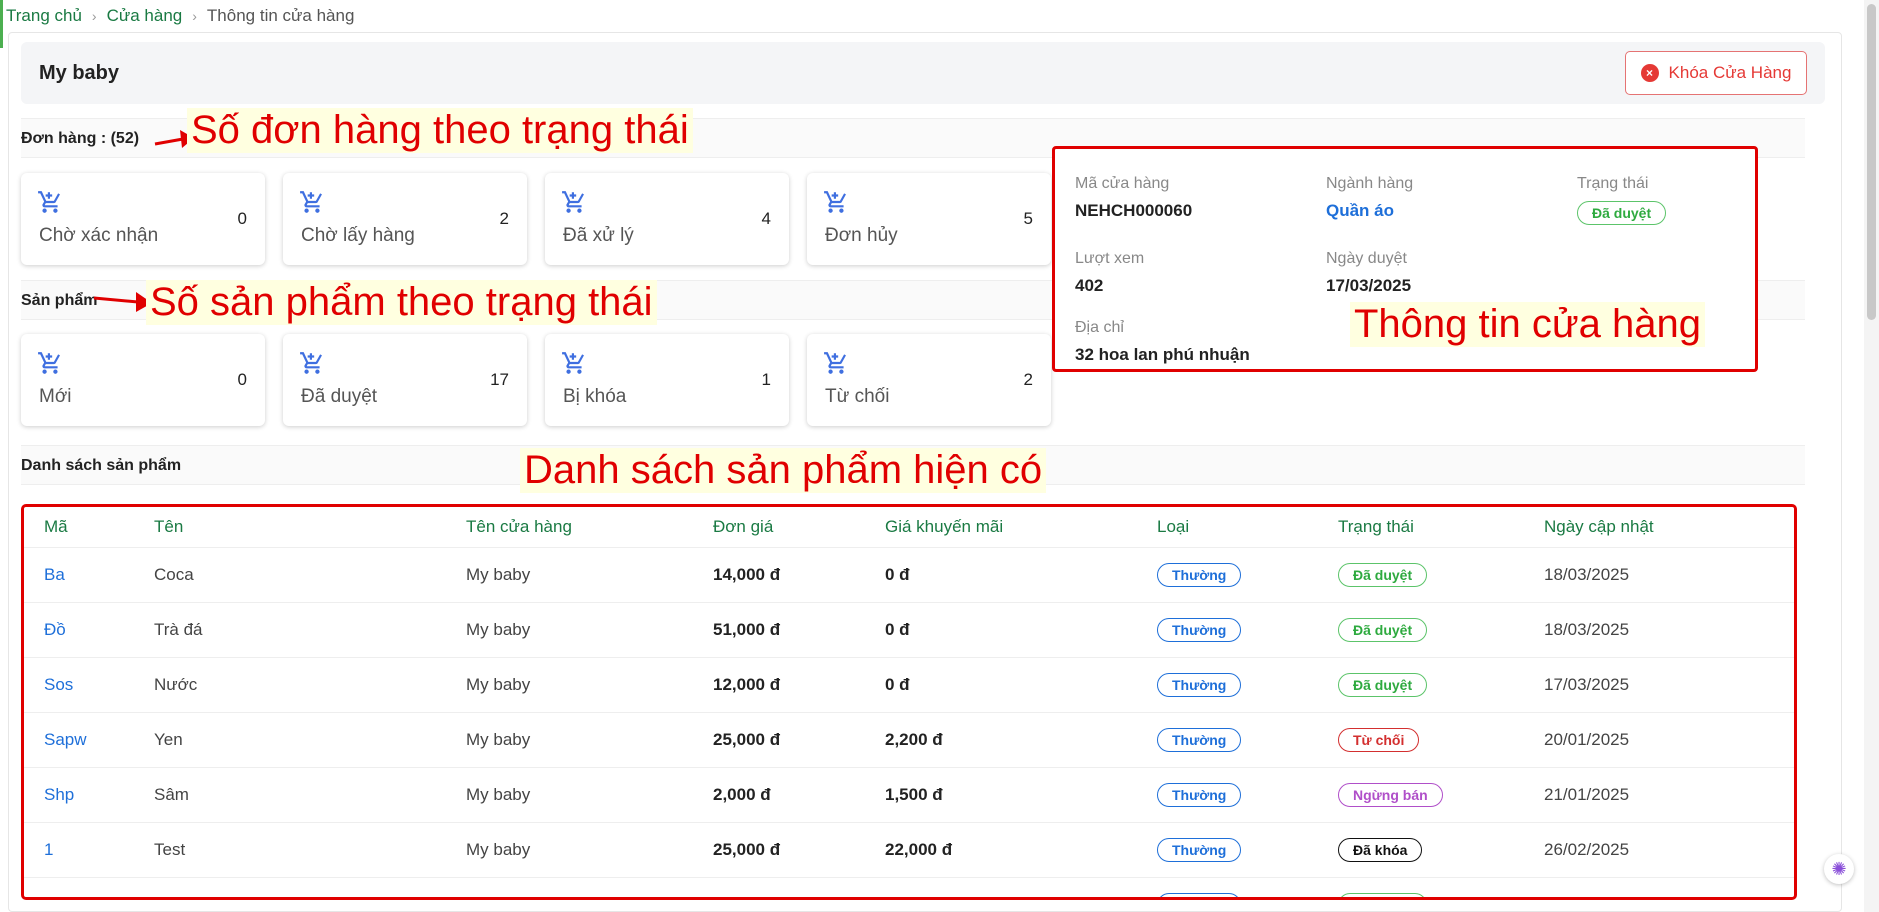 The image size is (1879, 912). Describe the element at coordinates (589, 527) in the screenshot. I see `column-header: Tên cửa hàng` at that location.